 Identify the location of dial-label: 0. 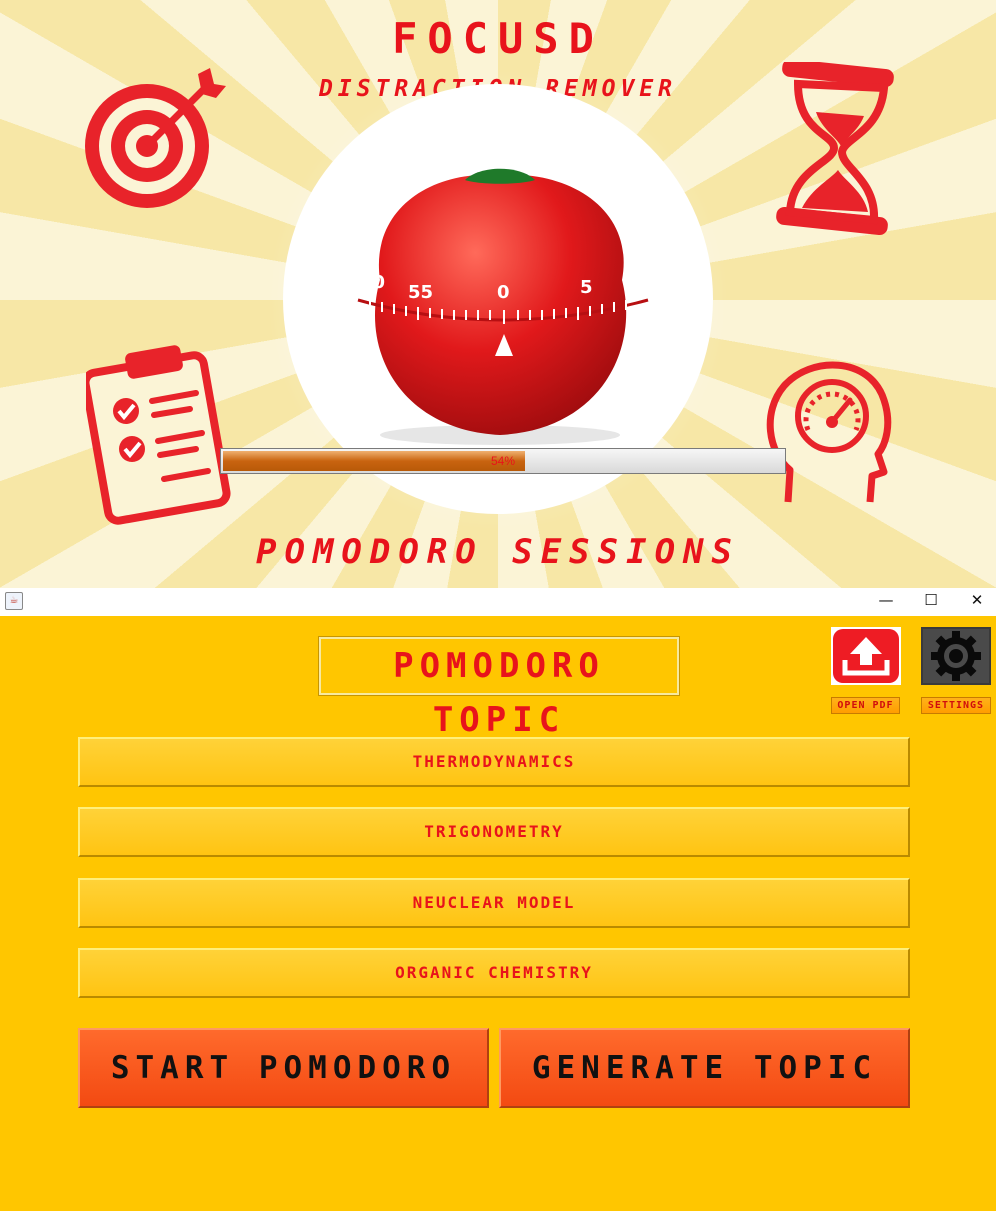
(503, 292).